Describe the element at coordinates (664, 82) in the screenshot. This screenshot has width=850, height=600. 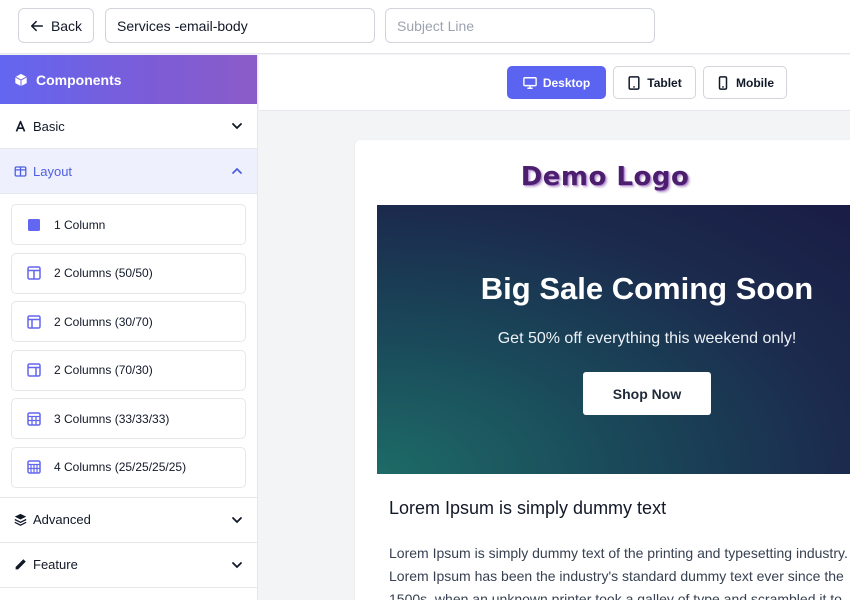
I see `tablet-label: Tablet` at that location.